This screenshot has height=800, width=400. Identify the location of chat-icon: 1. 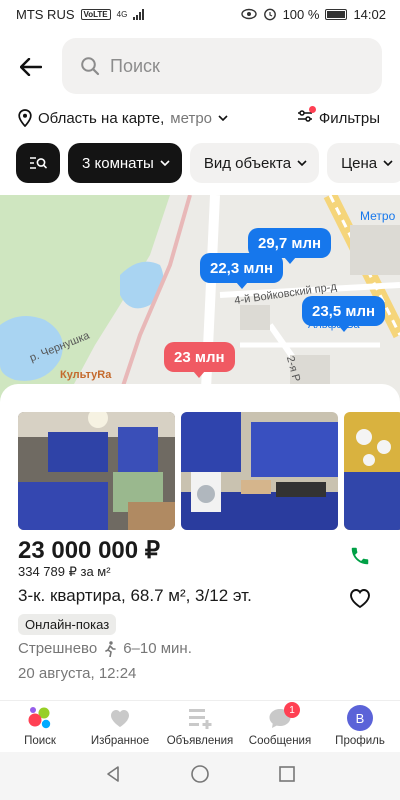
(283, 716).